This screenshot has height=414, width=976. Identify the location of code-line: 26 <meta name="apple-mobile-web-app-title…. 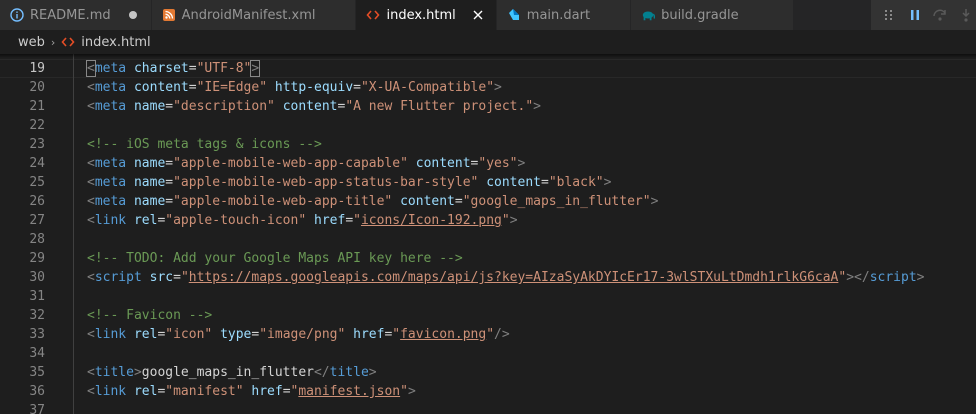
(488, 201).